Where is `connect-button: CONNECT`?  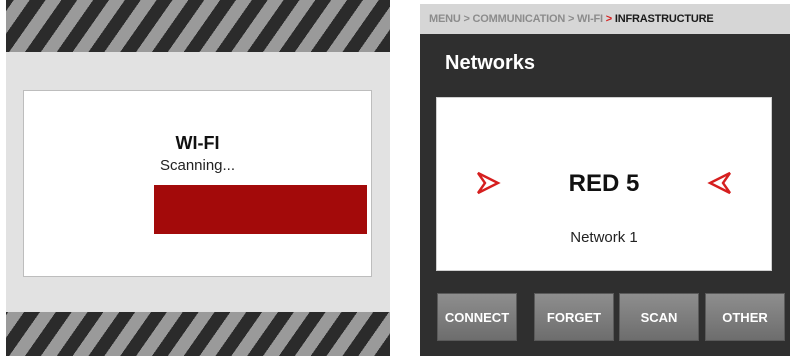
connect-button: CONNECT is located at coordinates (477, 317).